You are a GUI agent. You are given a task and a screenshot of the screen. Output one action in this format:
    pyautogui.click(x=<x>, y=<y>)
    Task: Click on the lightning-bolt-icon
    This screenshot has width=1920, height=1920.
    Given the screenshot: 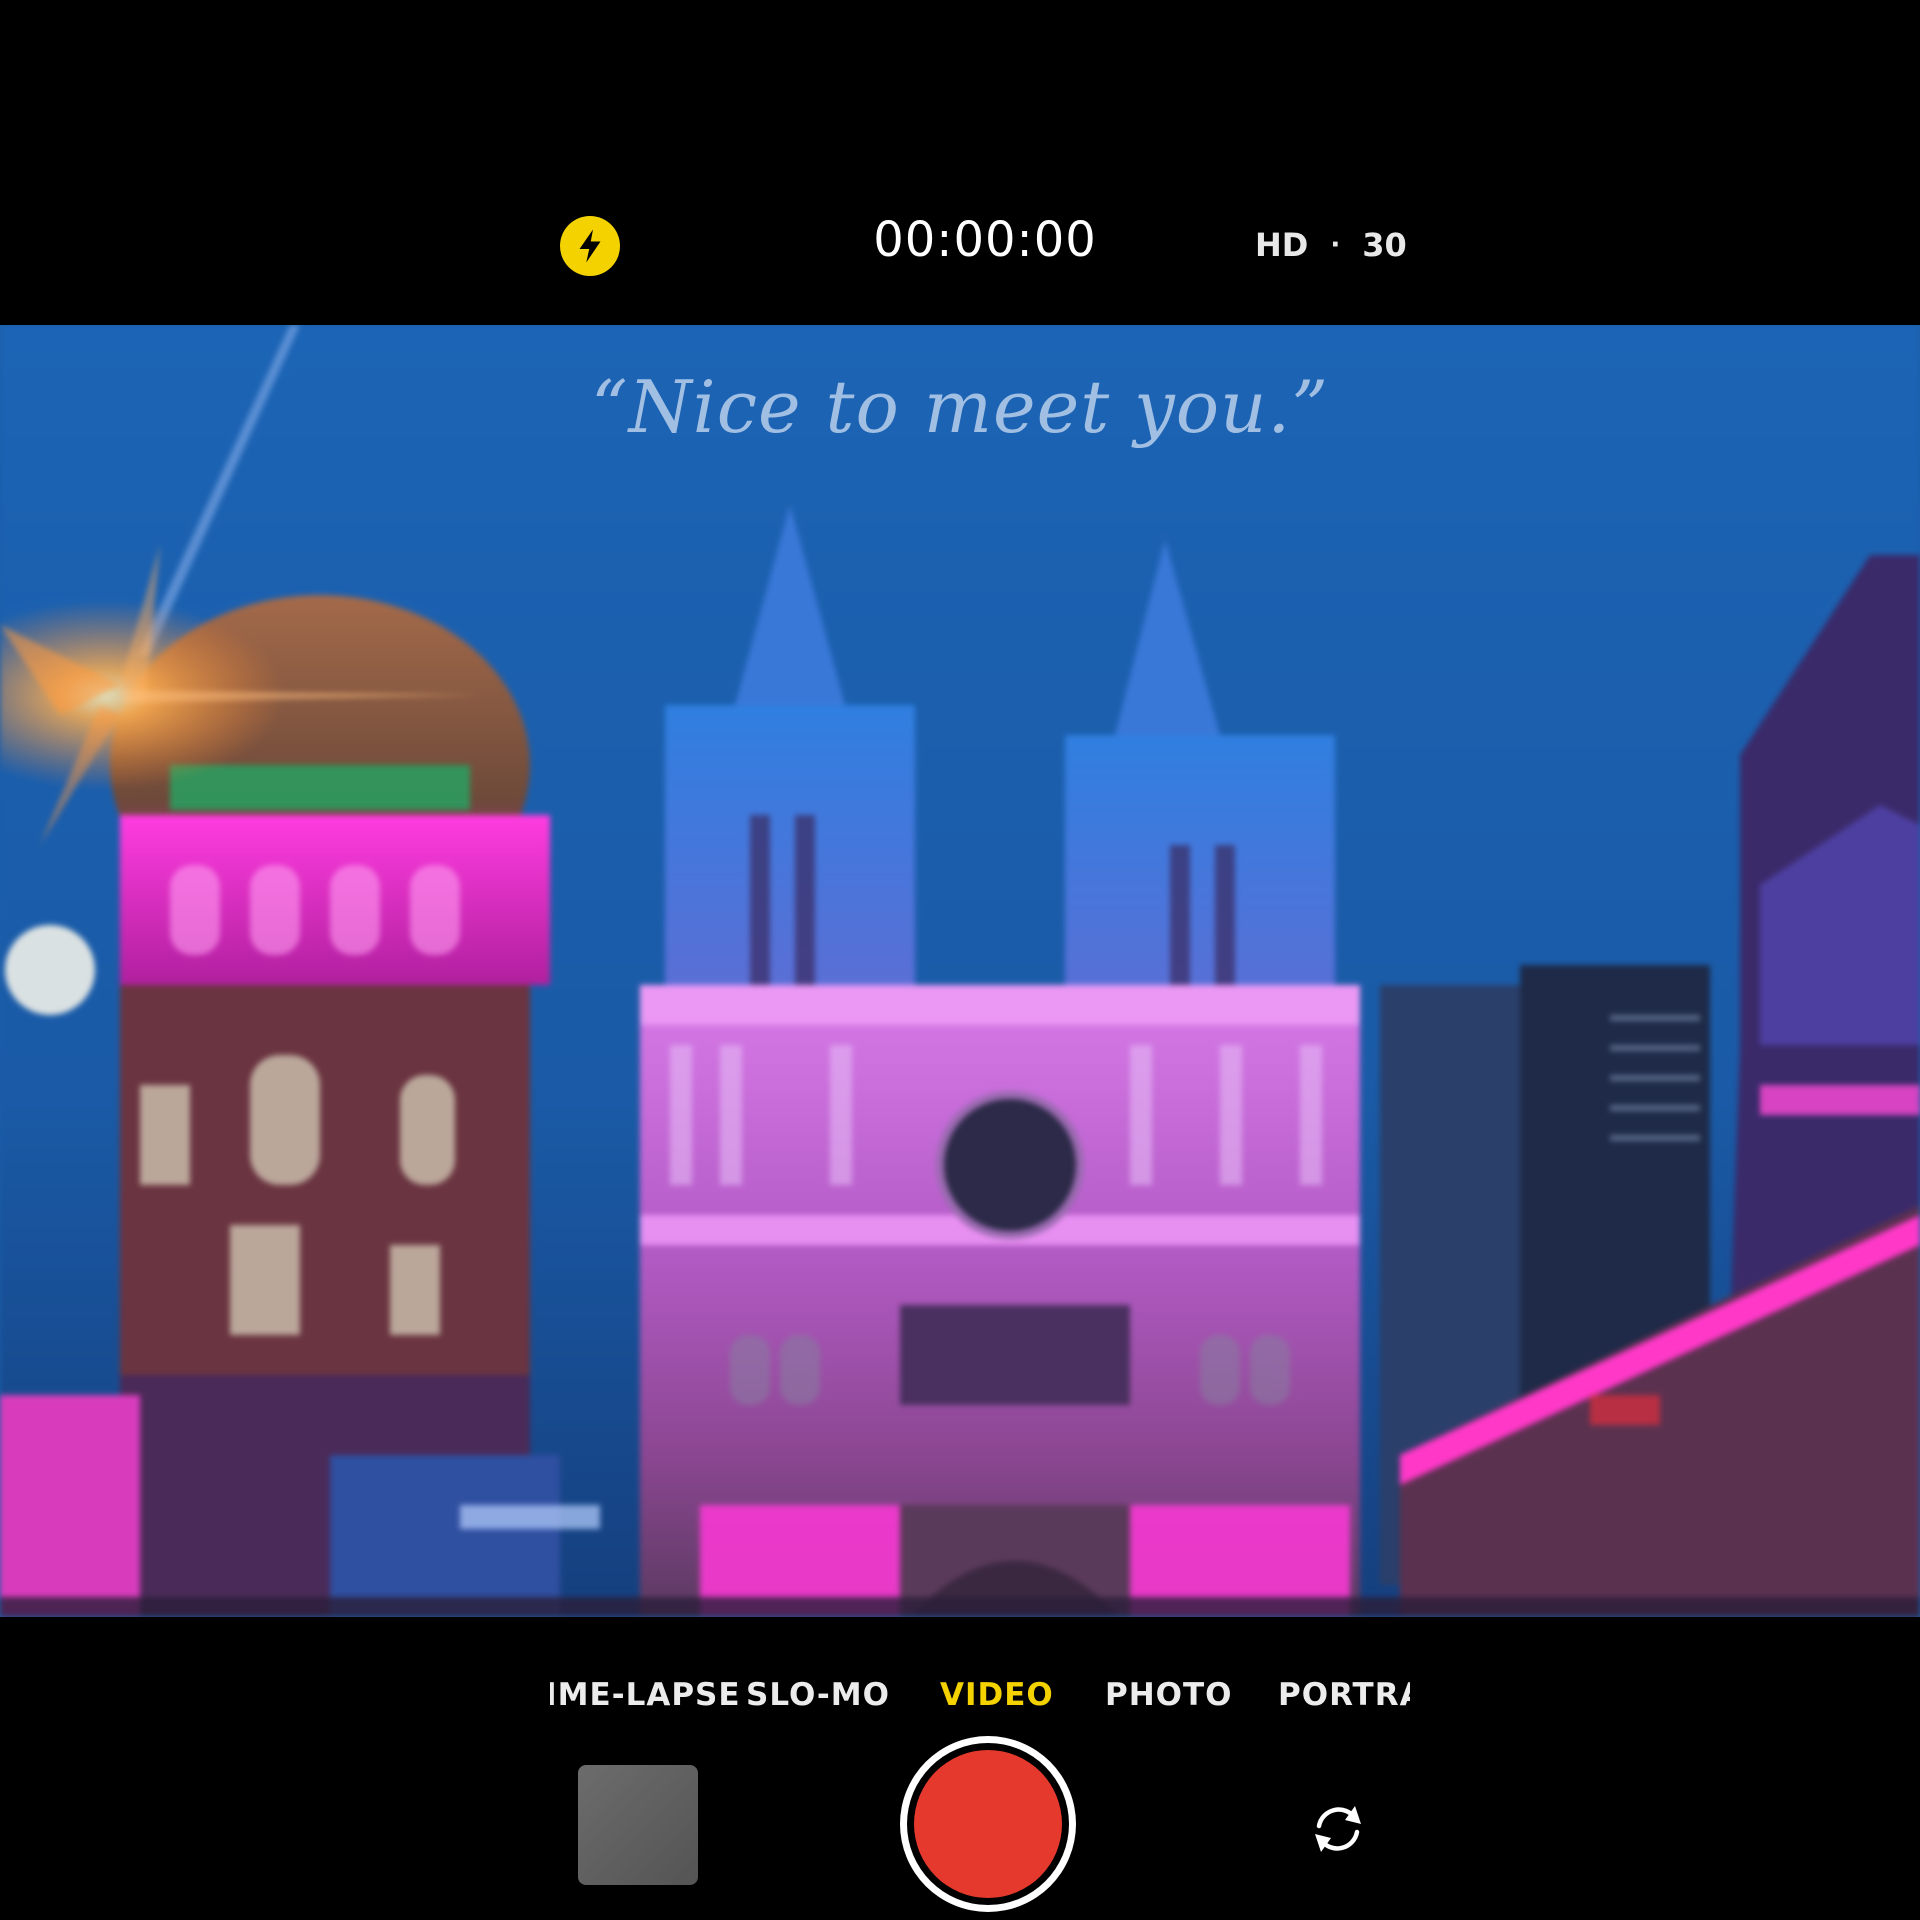 What is the action you would take?
    pyautogui.click(x=590, y=246)
    